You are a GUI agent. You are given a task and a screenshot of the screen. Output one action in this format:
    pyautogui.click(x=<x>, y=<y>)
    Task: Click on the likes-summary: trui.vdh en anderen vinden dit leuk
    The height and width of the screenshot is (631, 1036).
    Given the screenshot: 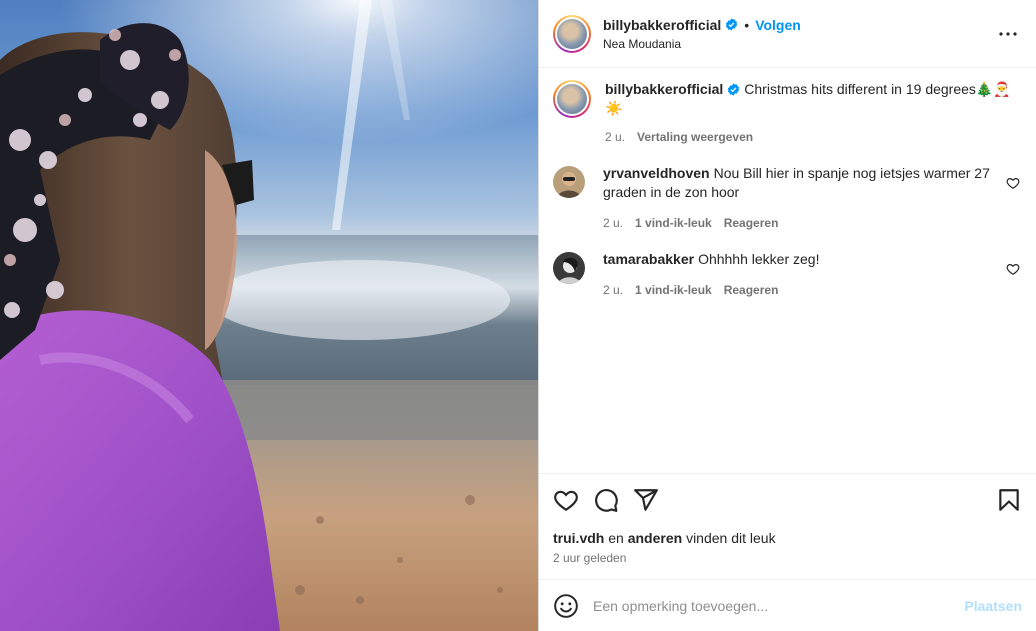 What is the action you would take?
    pyautogui.click(x=787, y=538)
    